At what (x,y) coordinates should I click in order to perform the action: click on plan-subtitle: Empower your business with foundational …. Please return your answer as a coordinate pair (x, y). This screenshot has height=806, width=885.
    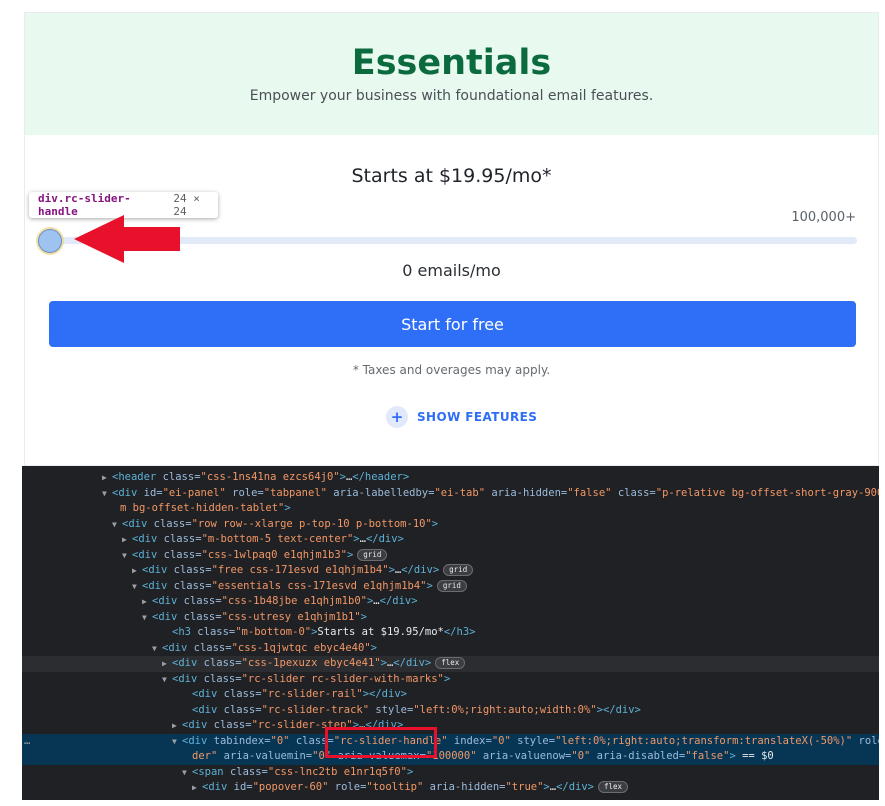
    Looking at the image, I should click on (451, 96).